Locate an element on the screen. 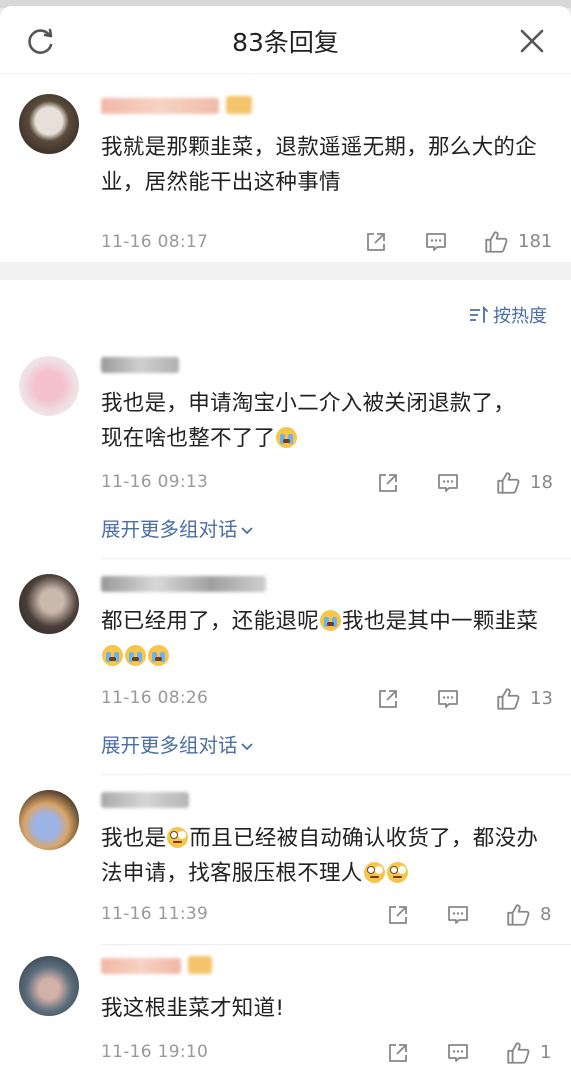 The image size is (571, 1079). close-icon is located at coordinates (532, 41).